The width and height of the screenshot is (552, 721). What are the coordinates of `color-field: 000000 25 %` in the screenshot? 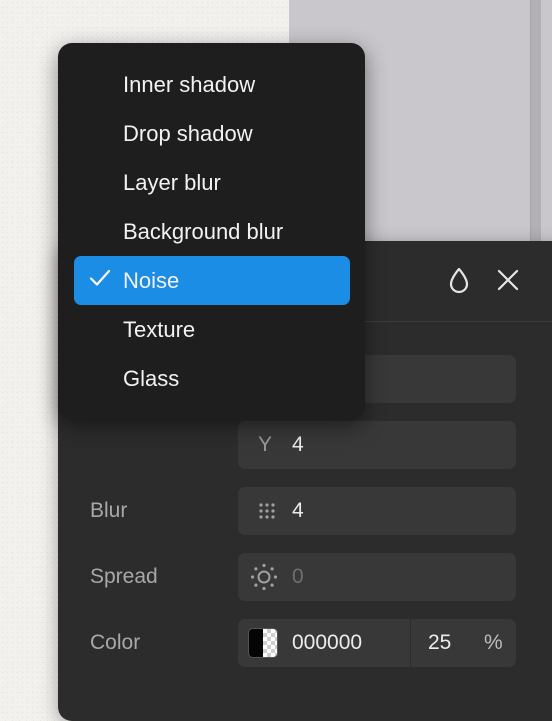 It's located at (377, 643).